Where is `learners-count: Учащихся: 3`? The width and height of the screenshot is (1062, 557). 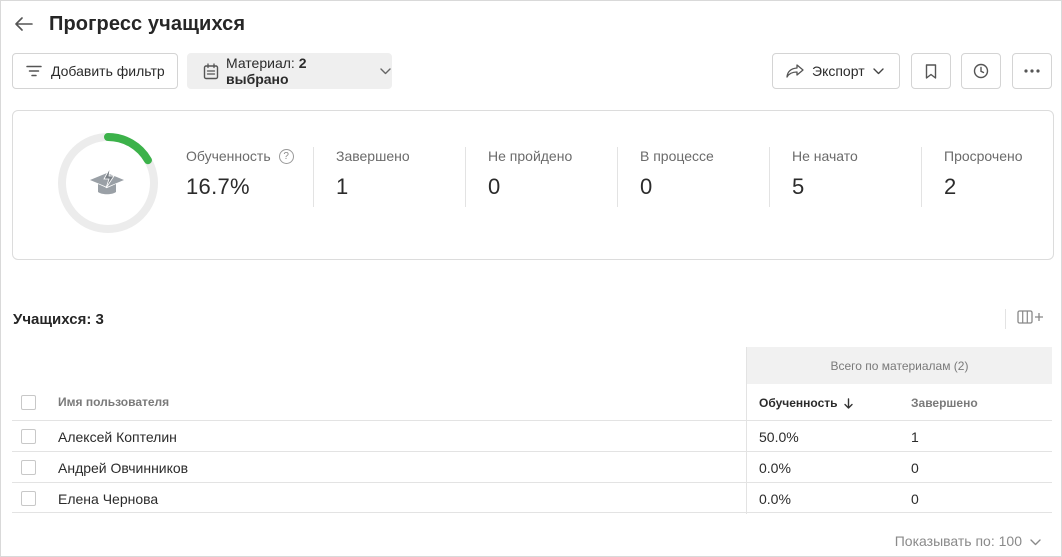
learners-count: Учащихся: 3 is located at coordinates (58, 319).